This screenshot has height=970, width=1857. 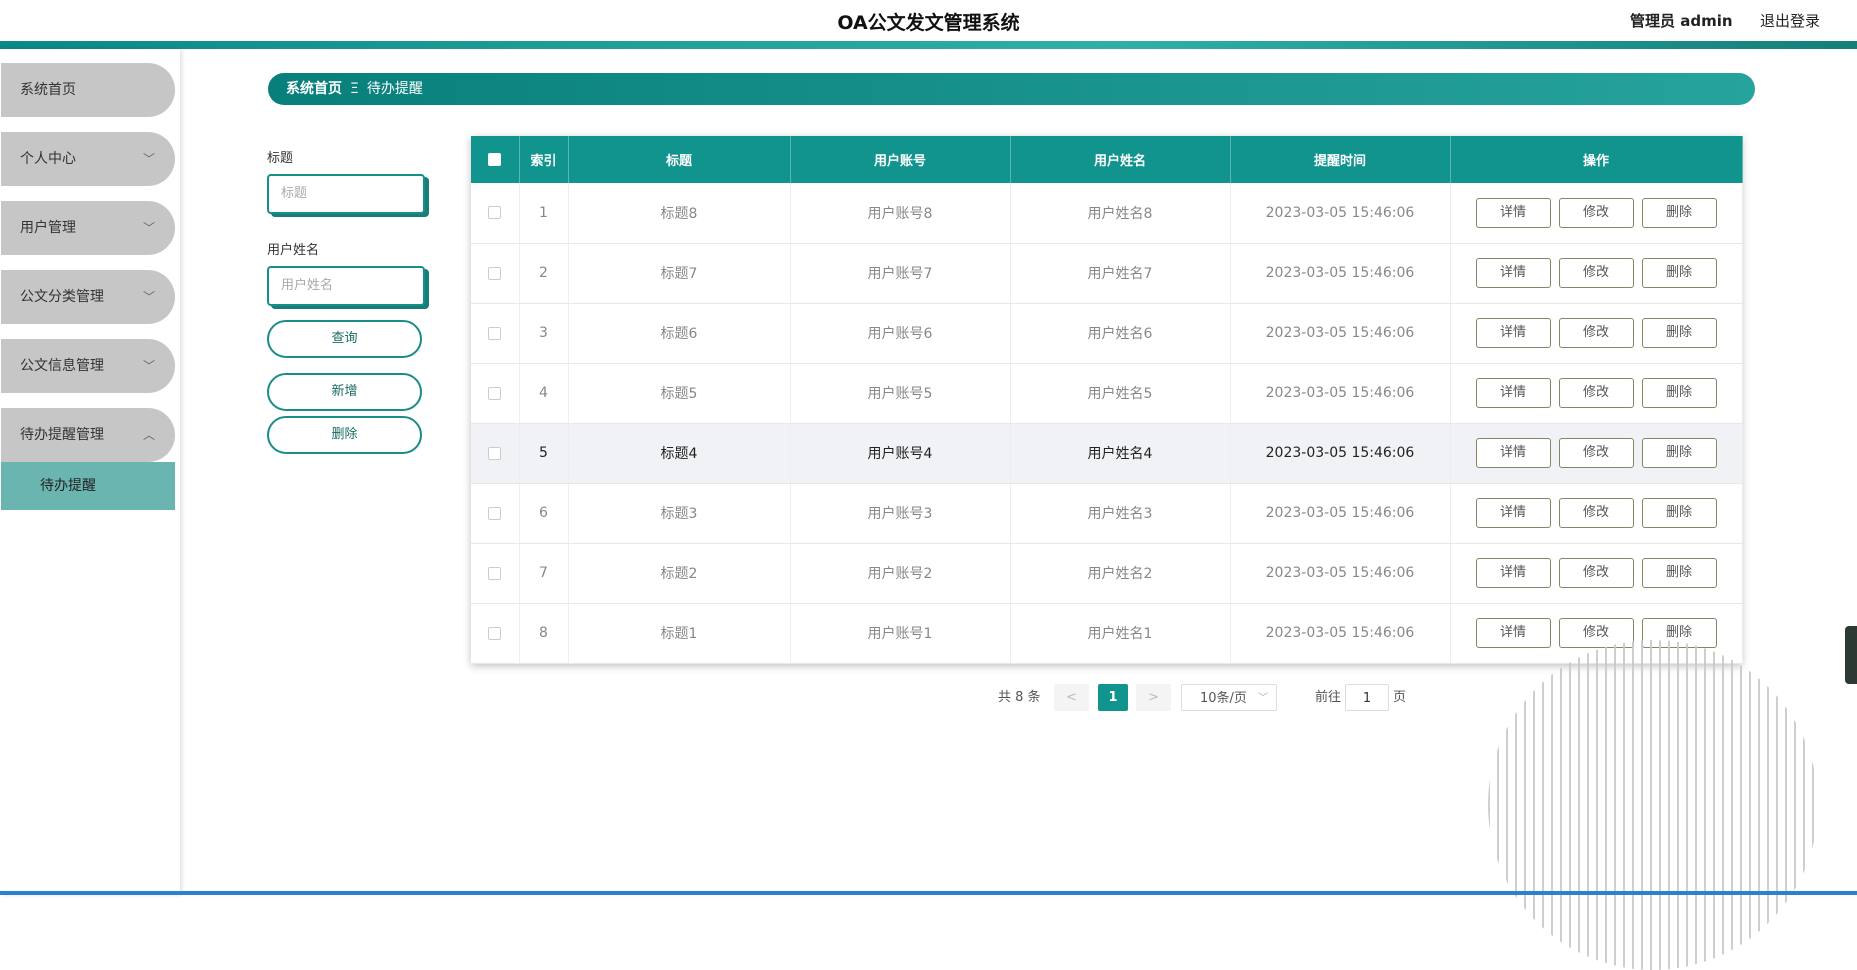 What do you see at coordinates (1071, 697) in the screenshot?
I see `prev-page-button: <` at bounding box center [1071, 697].